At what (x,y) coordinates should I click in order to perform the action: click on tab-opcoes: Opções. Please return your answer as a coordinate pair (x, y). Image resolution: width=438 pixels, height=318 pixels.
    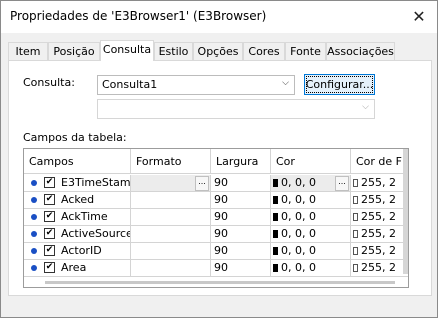
    Looking at the image, I should click on (218, 51).